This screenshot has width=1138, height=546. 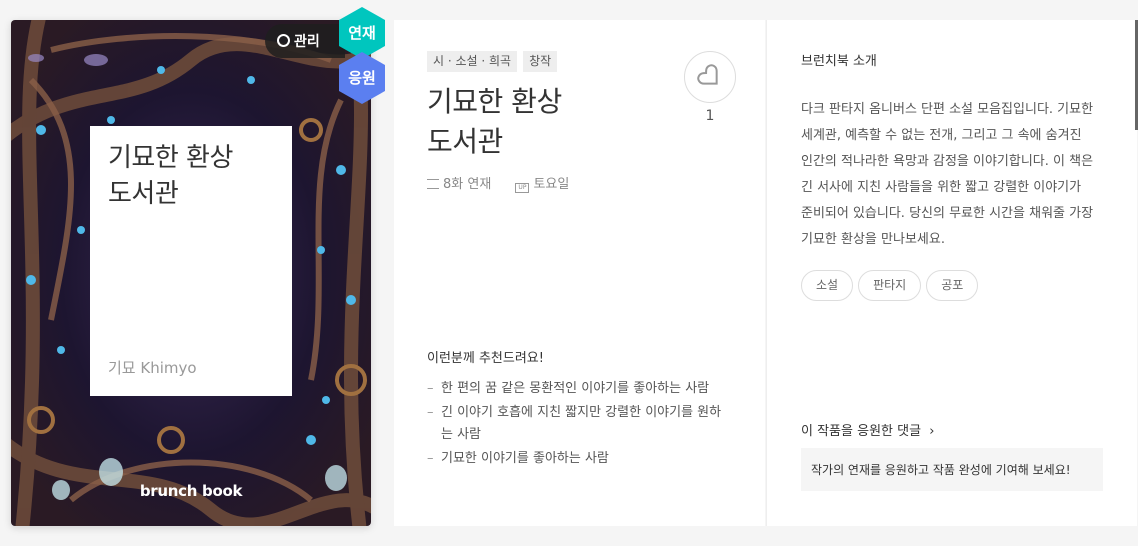 What do you see at coordinates (522, 188) in the screenshot?
I see `update-icon: UP` at bounding box center [522, 188].